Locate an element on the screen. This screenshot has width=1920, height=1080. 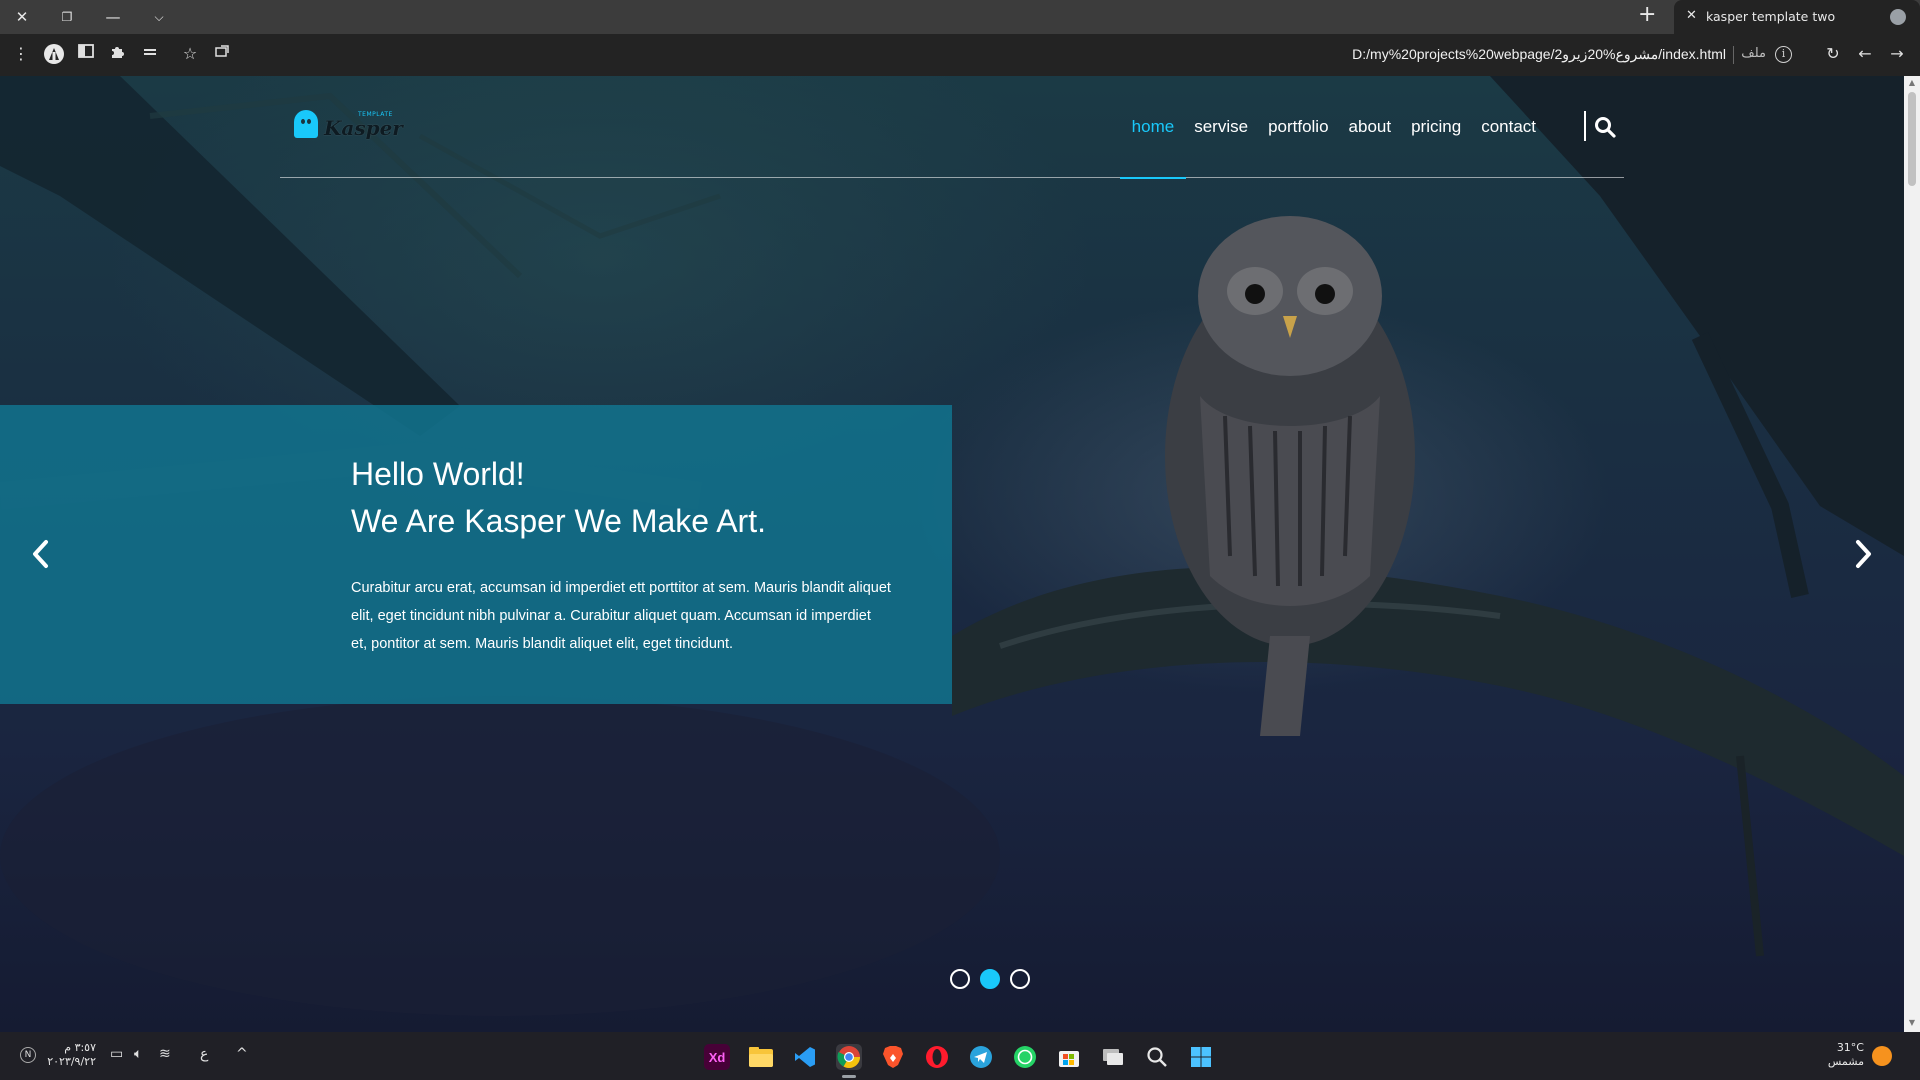
opera-app-icon is located at coordinates (937, 1057).